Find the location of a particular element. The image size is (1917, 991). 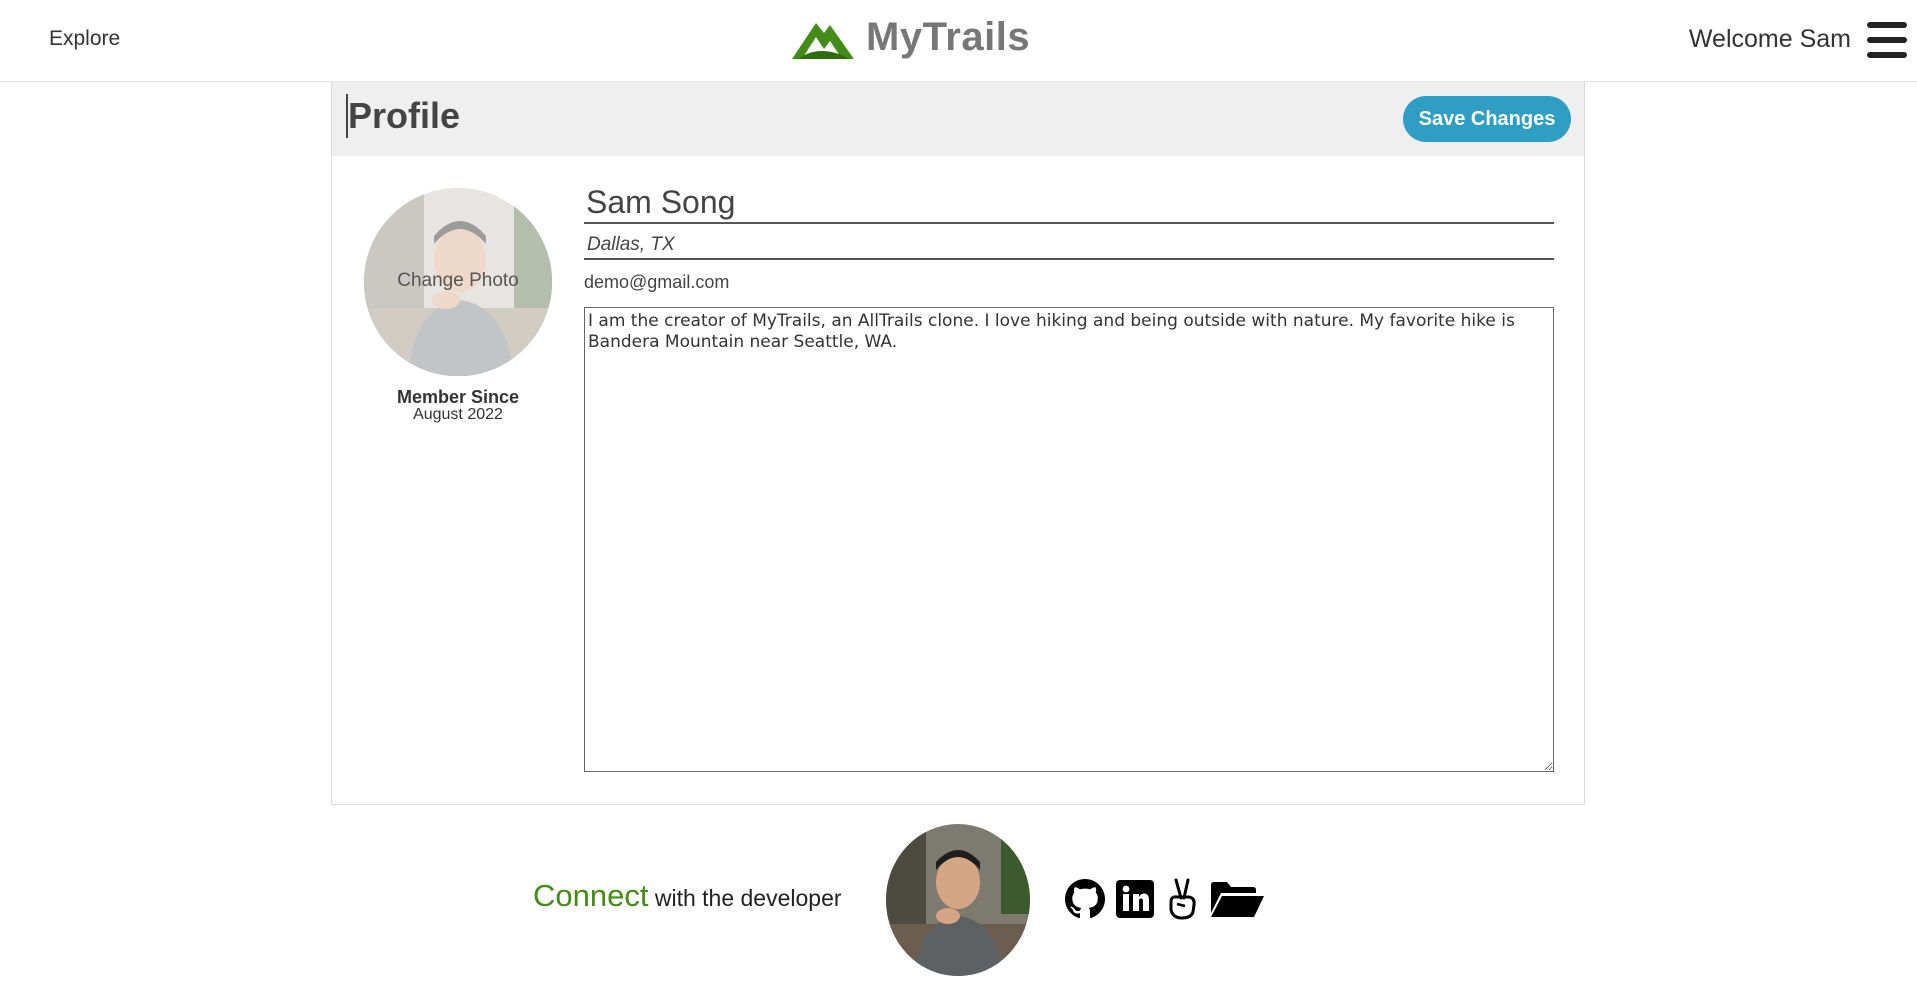

developer-avatar is located at coordinates (958, 900).